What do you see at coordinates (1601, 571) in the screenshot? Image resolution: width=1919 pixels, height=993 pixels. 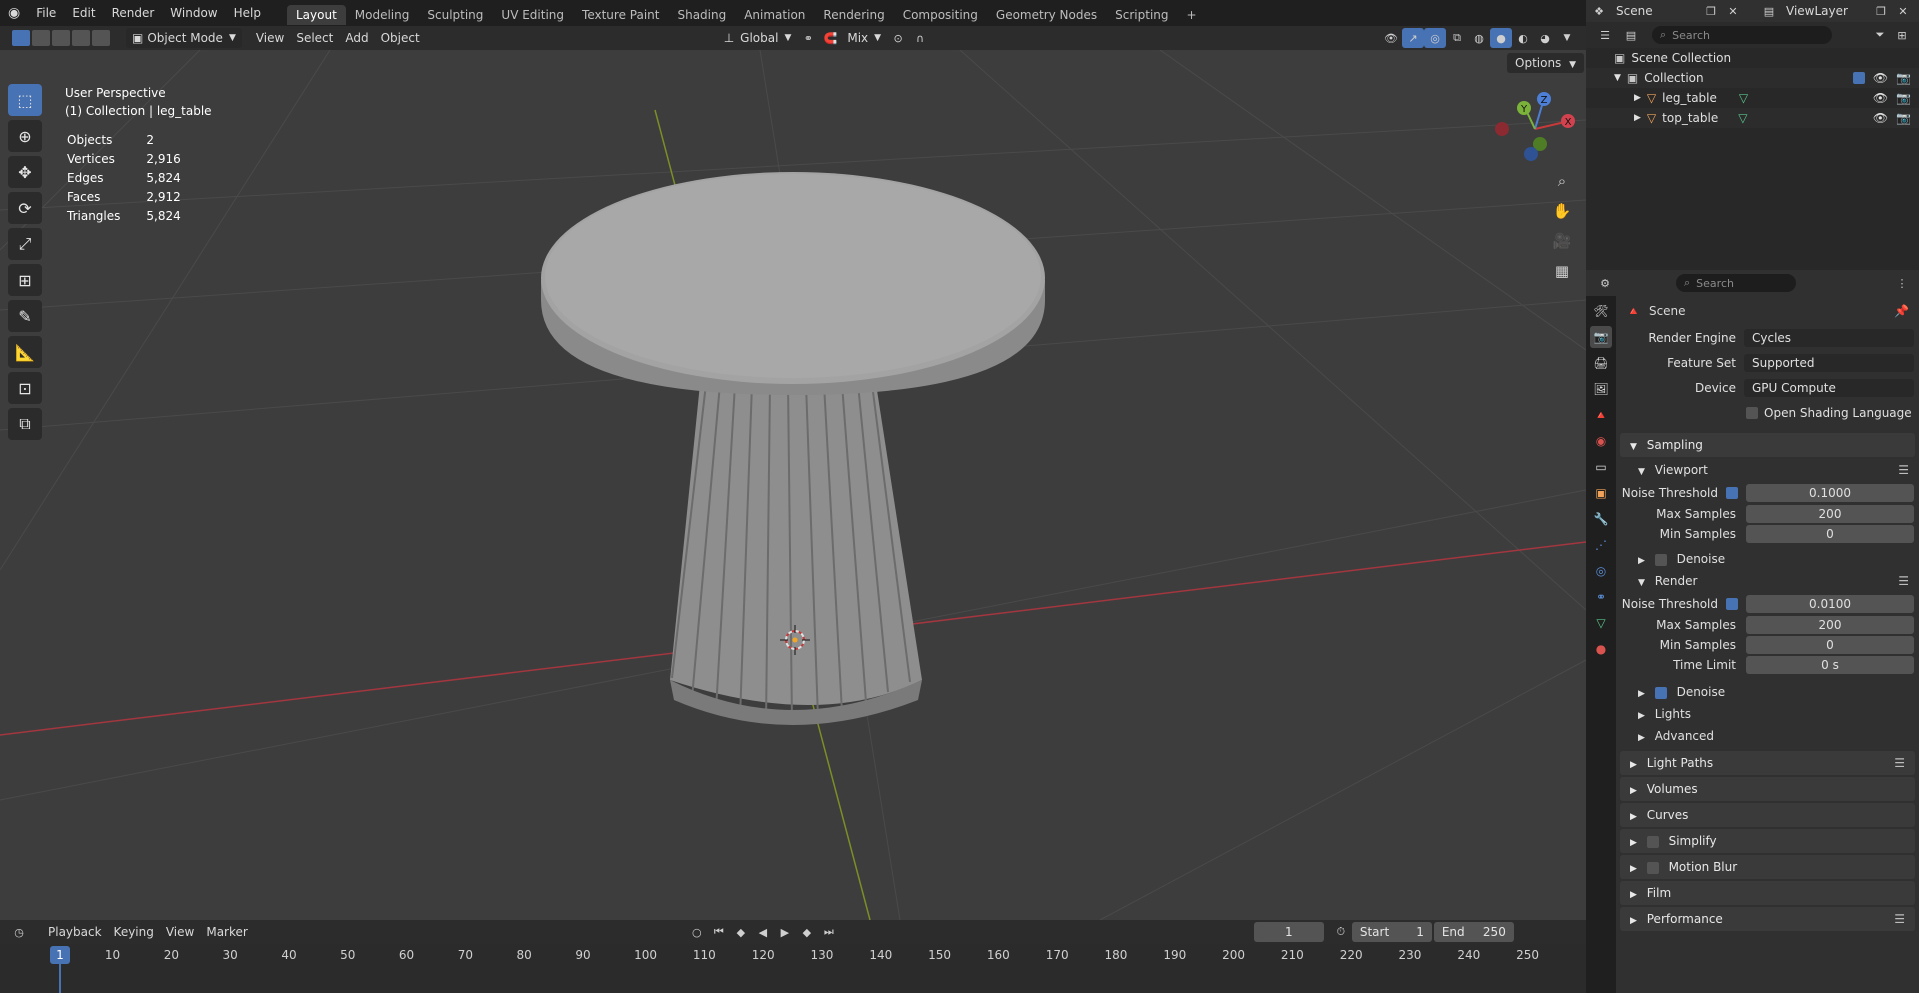 I see `physics-tab-icon: ◎` at bounding box center [1601, 571].